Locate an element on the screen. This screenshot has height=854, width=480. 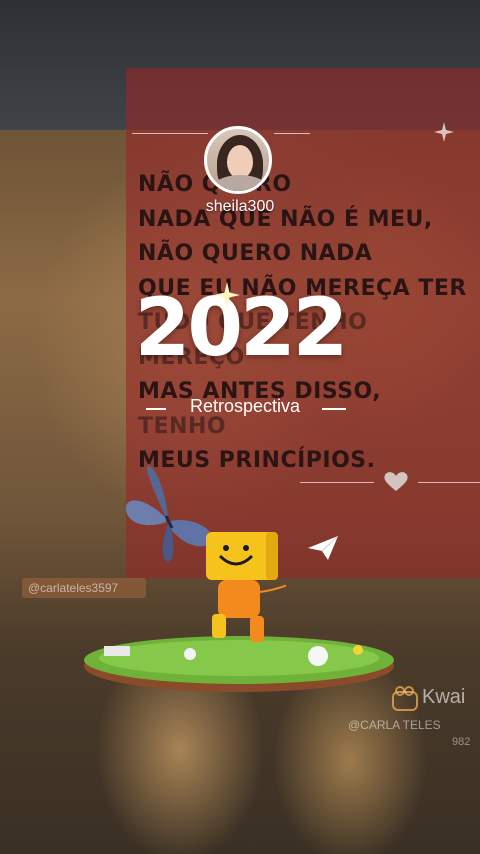
kwai-brand: Kwai is located at coordinates (444, 697).